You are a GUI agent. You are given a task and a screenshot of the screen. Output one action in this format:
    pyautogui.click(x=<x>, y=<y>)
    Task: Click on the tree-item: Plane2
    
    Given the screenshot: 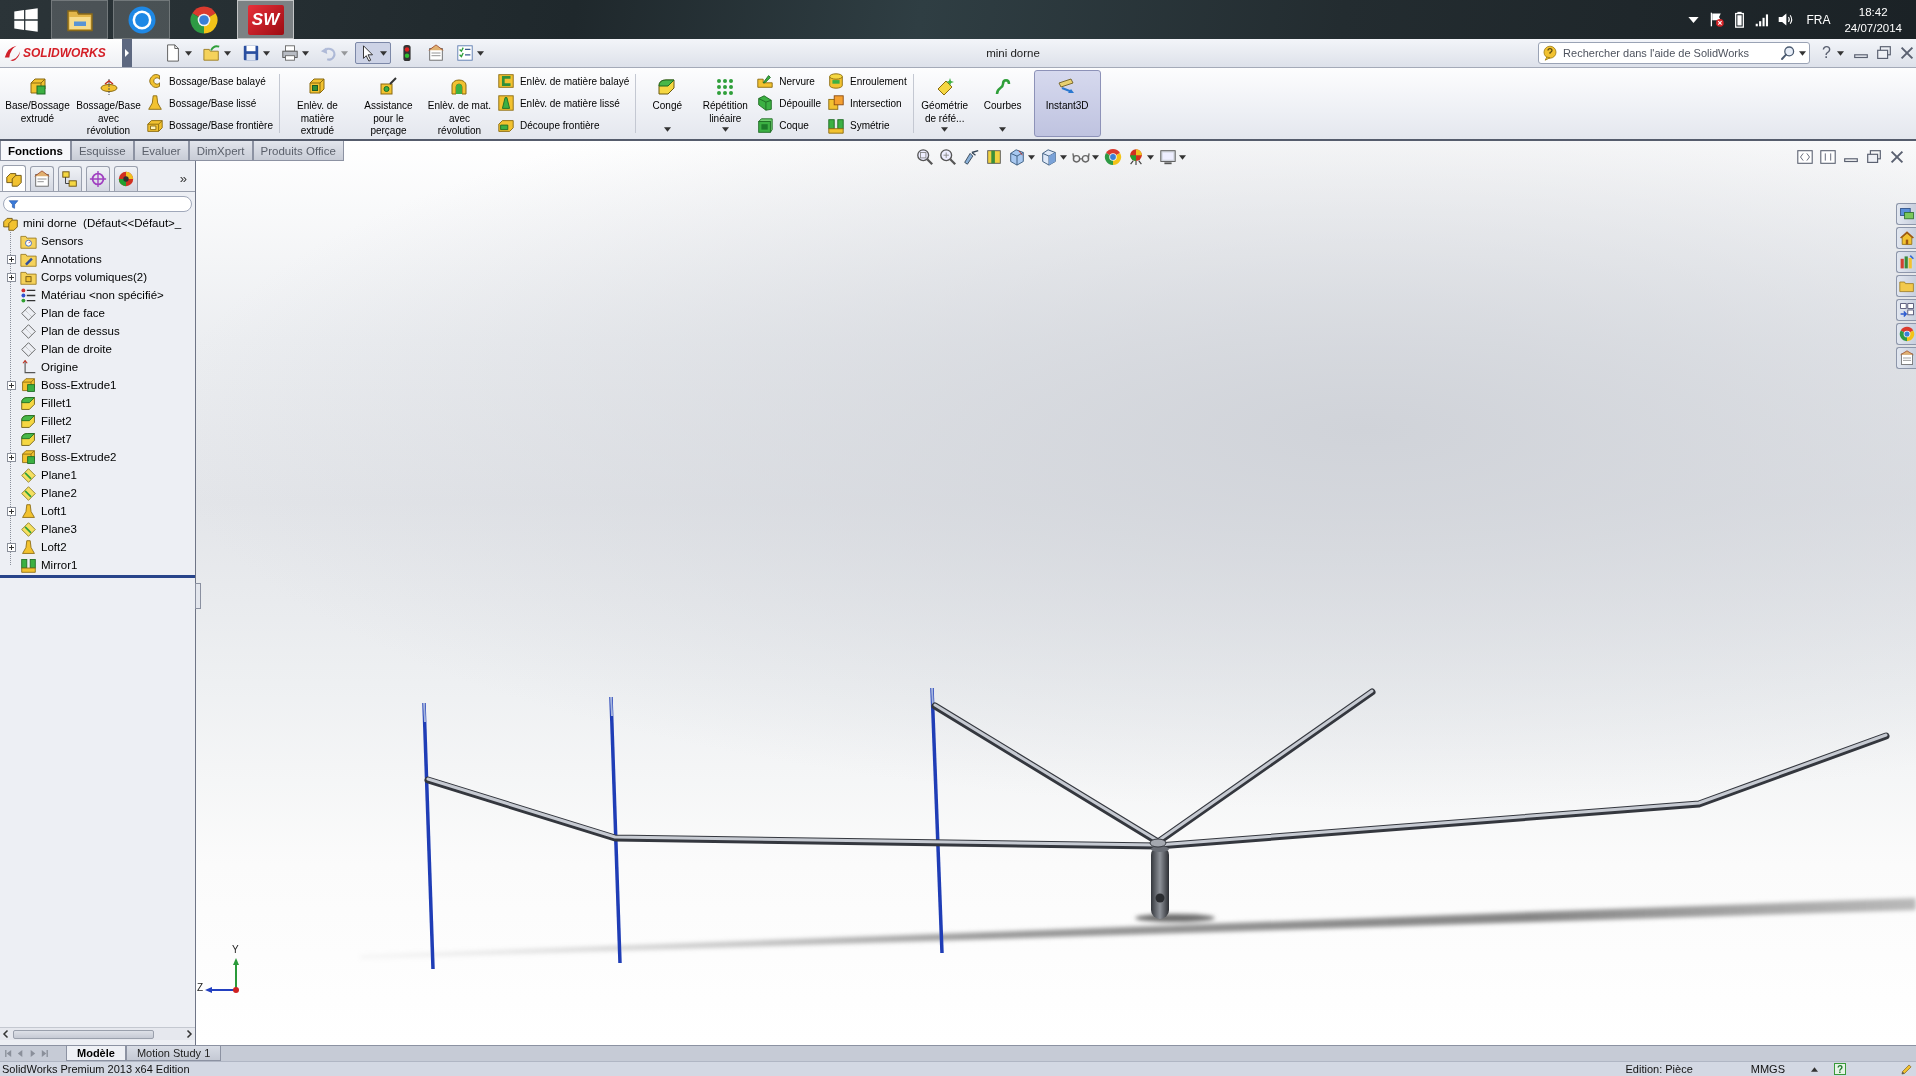 What is the action you would take?
    pyautogui.click(x=97, y=493)
    